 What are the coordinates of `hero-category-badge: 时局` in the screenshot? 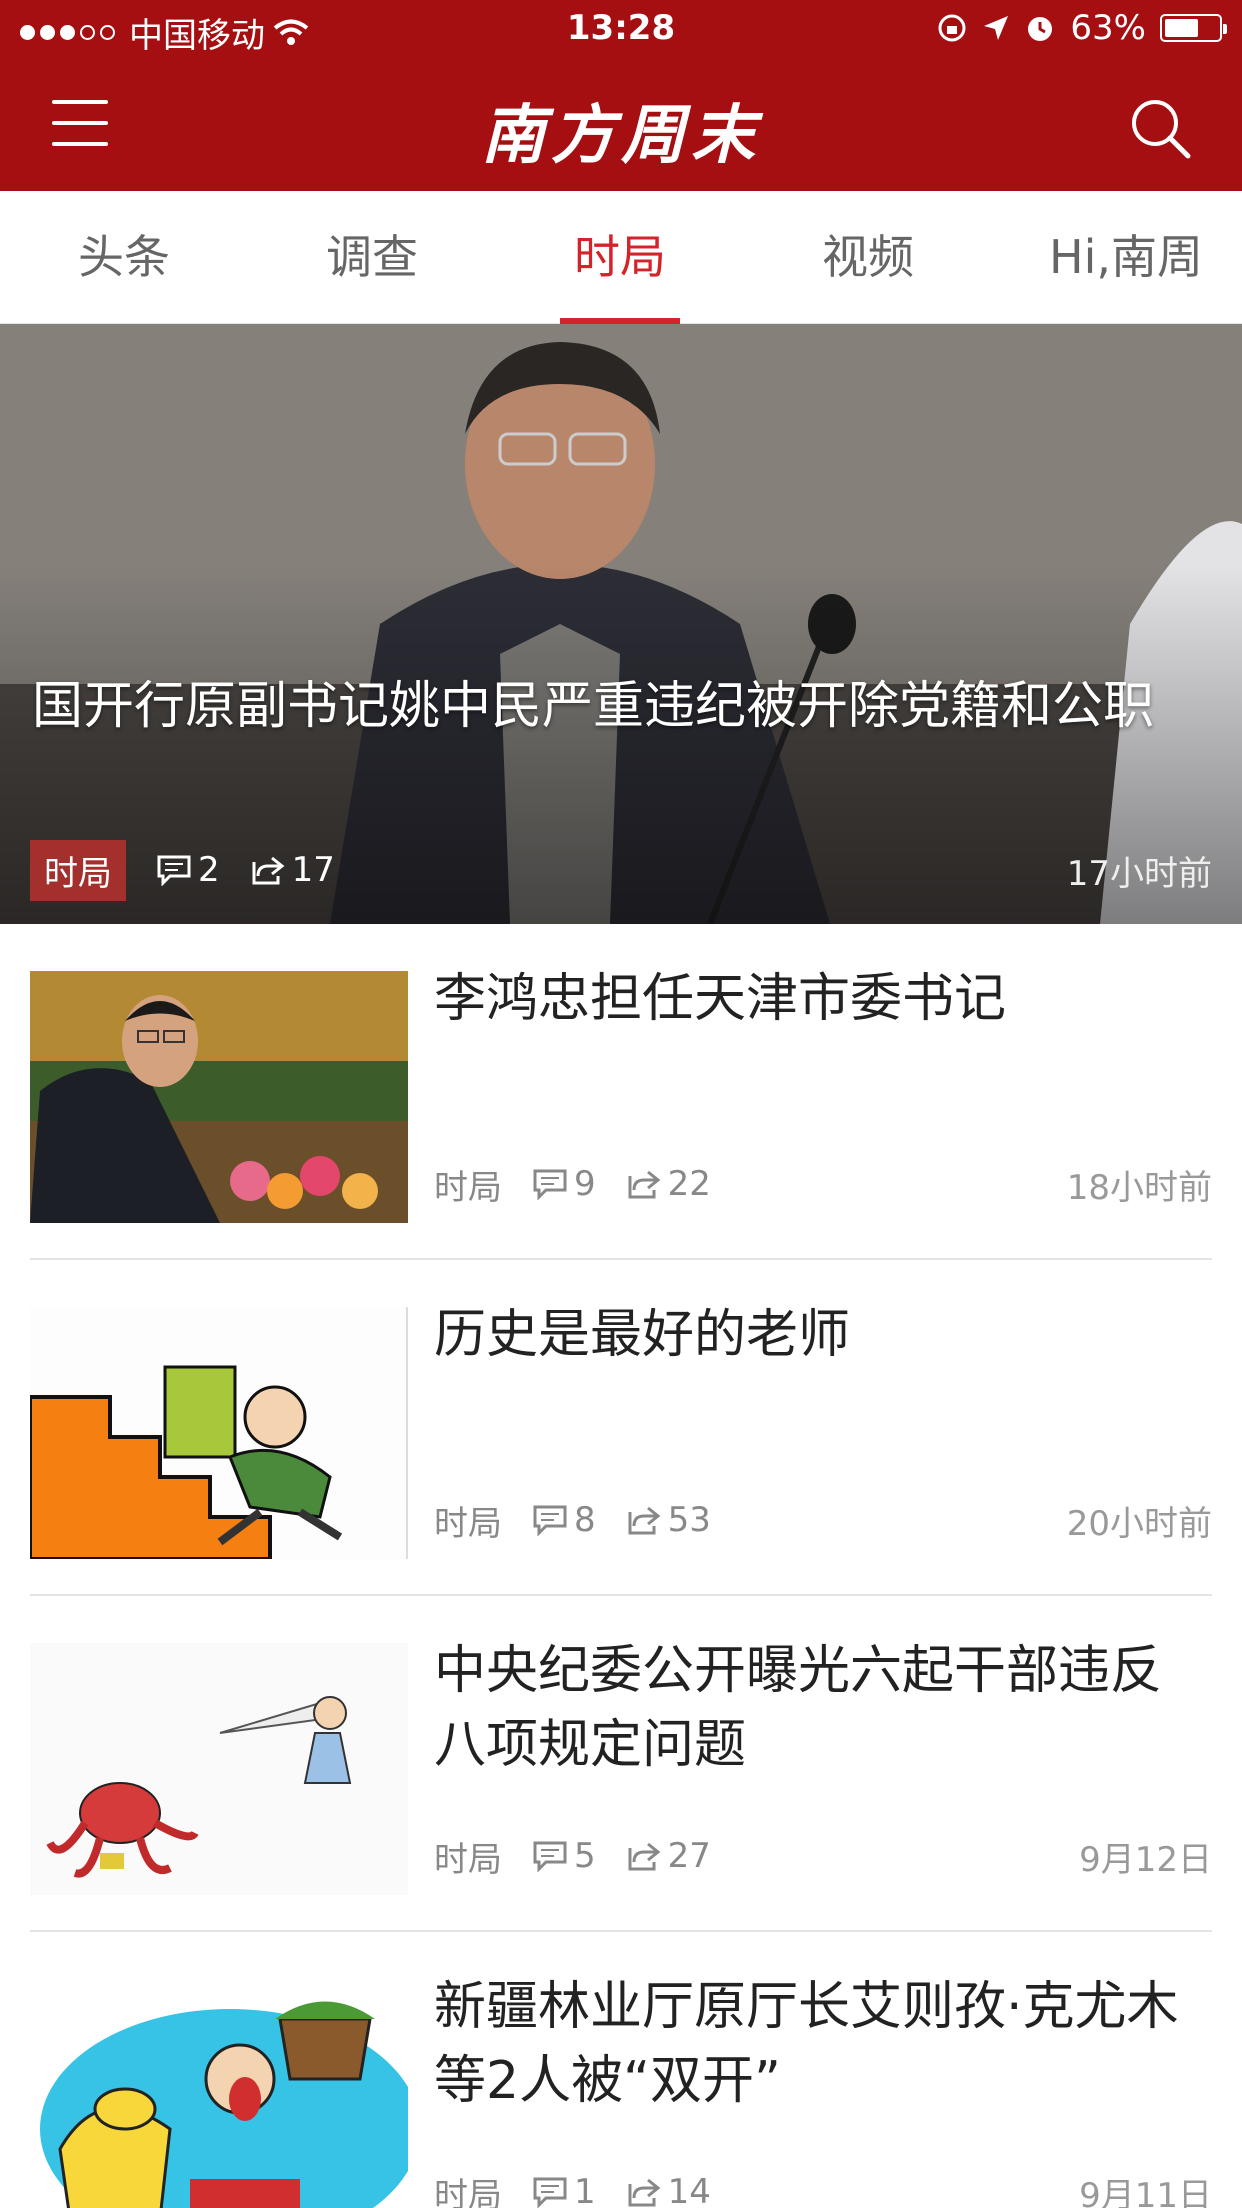 It's located at (78, 870).